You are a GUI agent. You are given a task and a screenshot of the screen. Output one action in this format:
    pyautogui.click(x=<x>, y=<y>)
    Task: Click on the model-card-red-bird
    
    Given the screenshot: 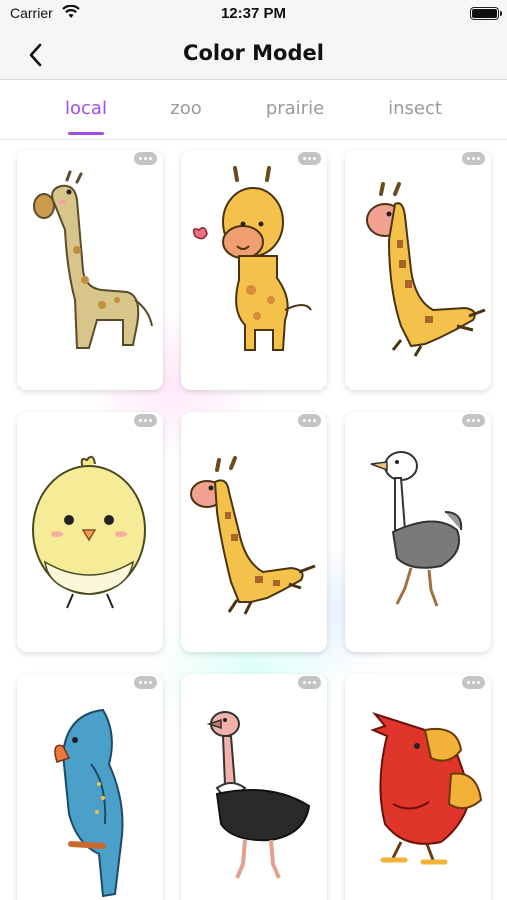 What is the action you would take?
    pyautogui.click(x=418, y=787)
    